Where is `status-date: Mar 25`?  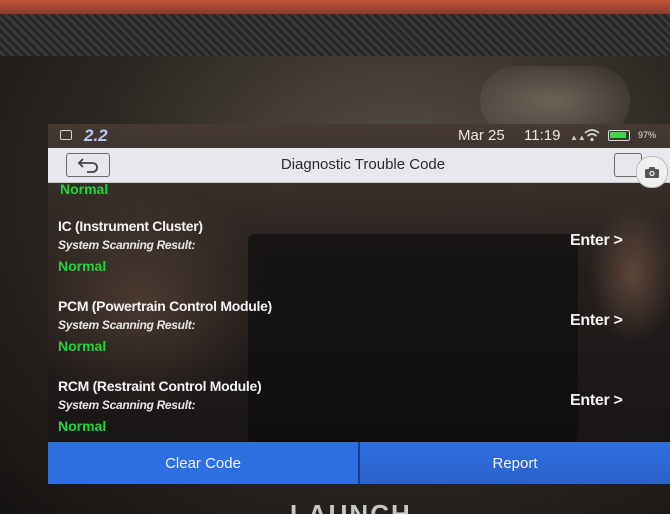
status-date: Mar 25 is located at coordinates (481, 135).